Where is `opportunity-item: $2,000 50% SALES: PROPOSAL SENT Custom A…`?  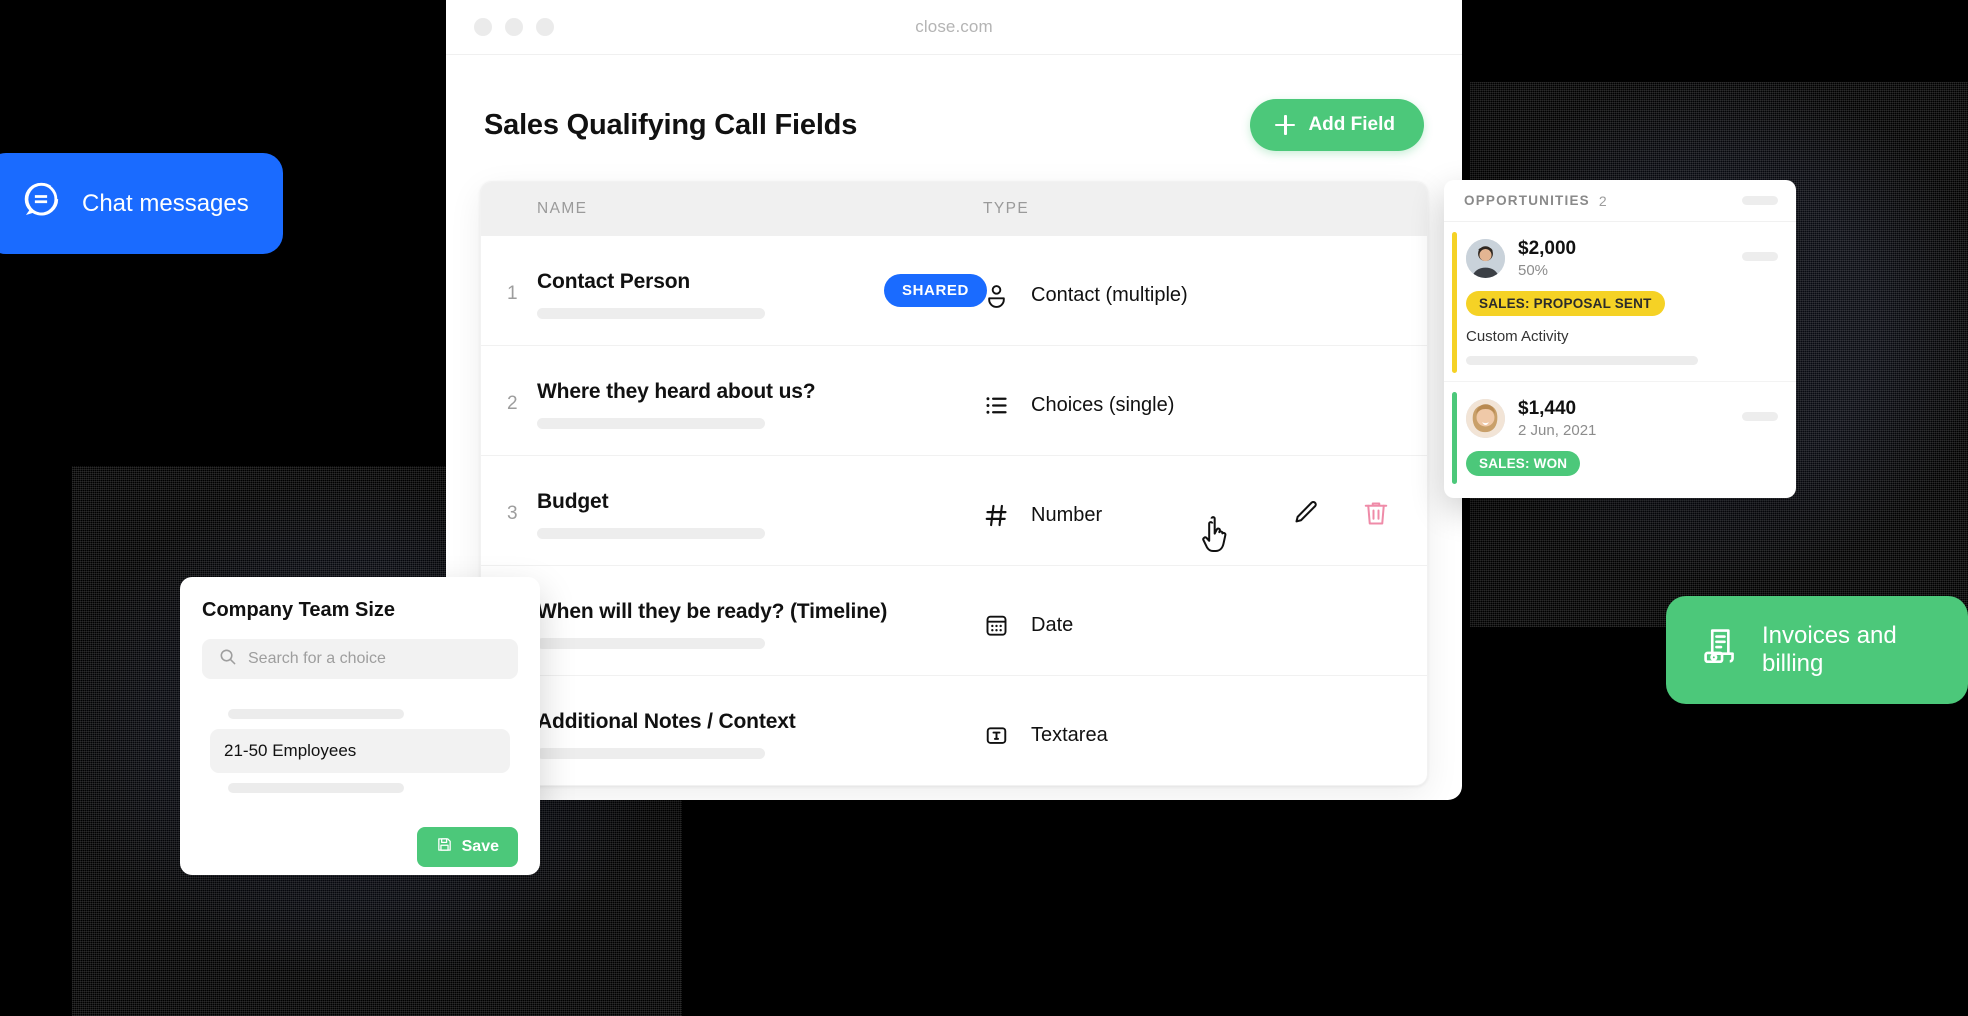
opportunity-item: $2,000 50% SALES: PROPOSAL SENT Custom A… is located at coordinates (1620, 301).